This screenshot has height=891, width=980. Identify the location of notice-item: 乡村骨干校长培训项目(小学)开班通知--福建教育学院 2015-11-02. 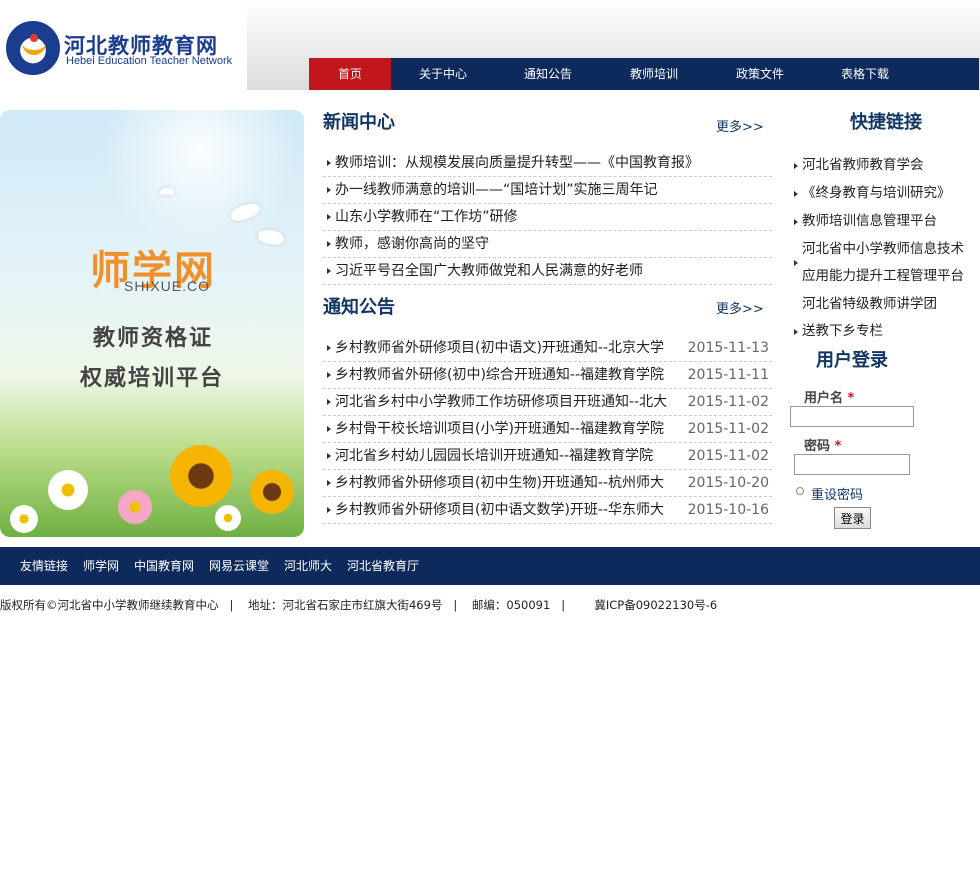
(547, 429).